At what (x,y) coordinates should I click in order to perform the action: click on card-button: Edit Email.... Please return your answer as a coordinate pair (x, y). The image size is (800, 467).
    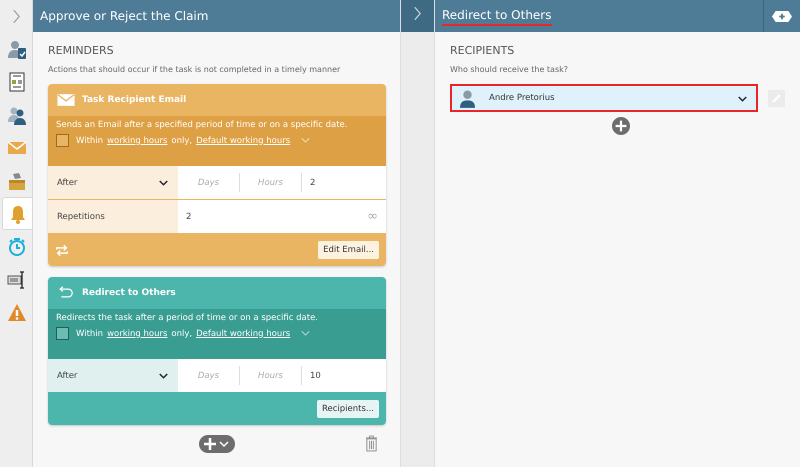
    Looking at the image, I should click on (348, 250).